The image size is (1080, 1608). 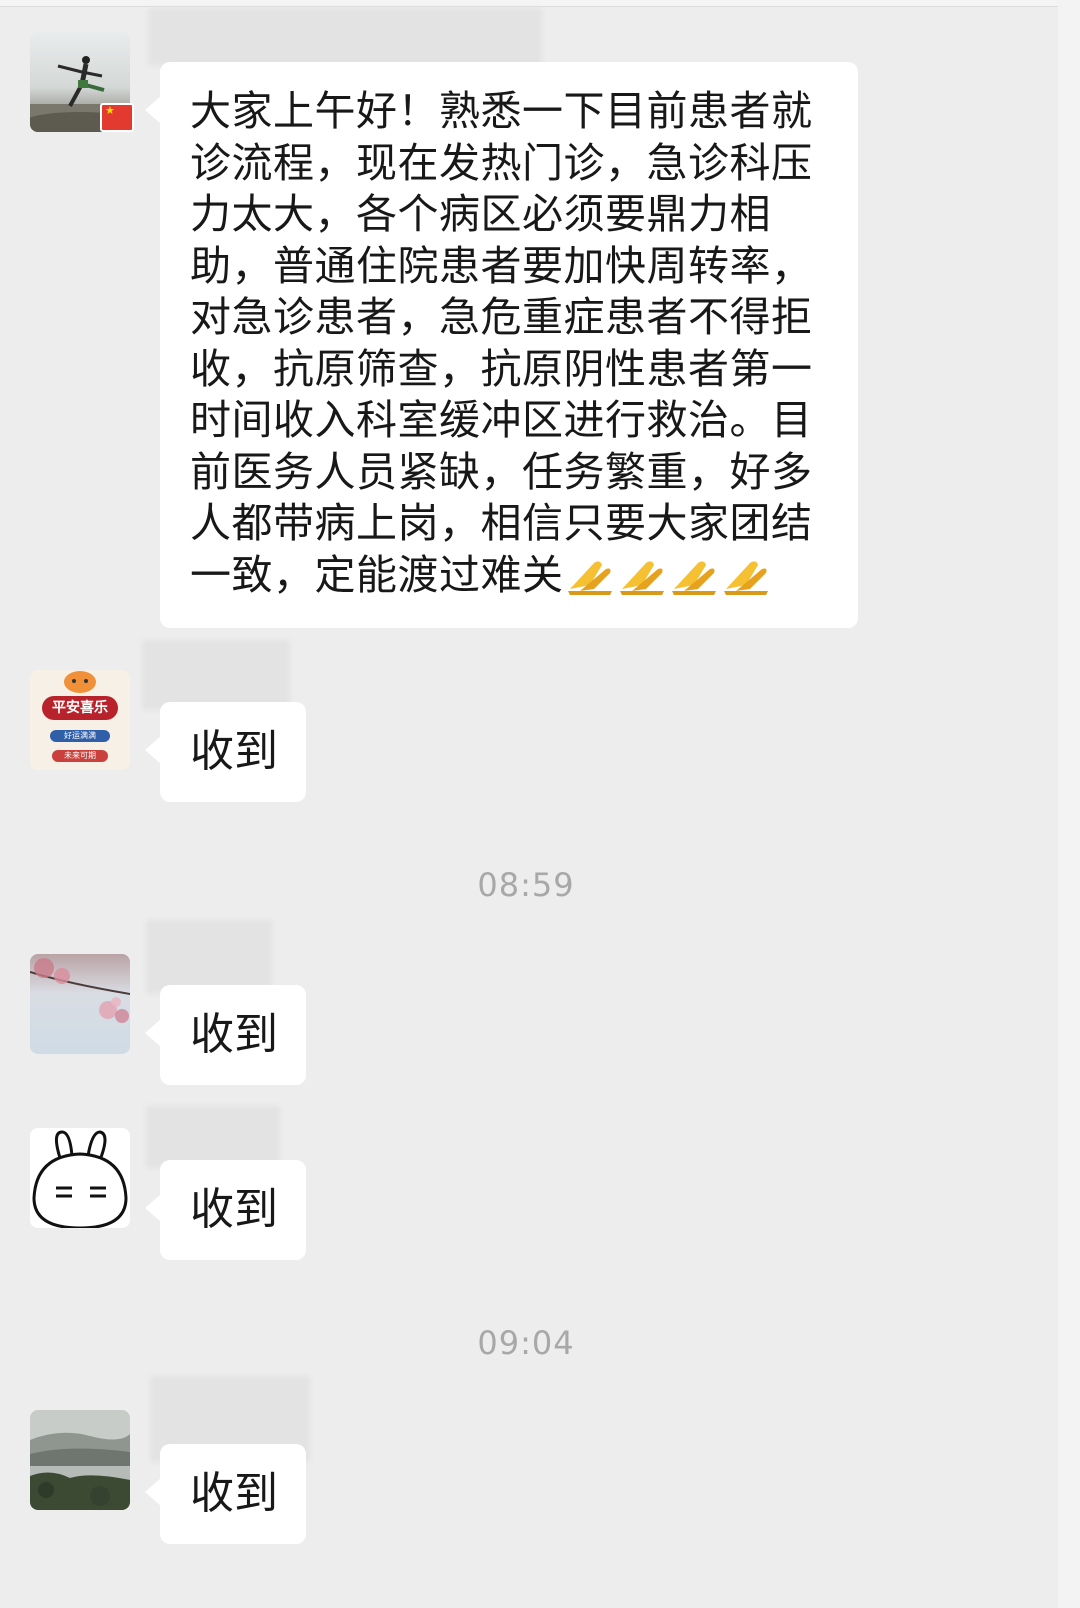 What do you see at coordinates (110, 110) in the screenshot?
I see `flag-star-icon: ★` at bounding box center [110, 110].